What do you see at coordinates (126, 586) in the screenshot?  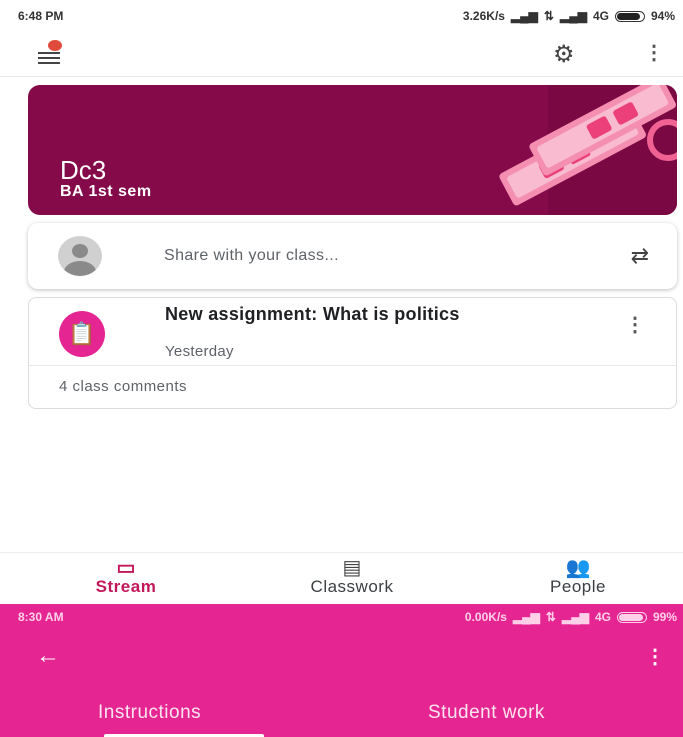 I see `tab-stream-label: Stream` at bounding box center [126, 586].